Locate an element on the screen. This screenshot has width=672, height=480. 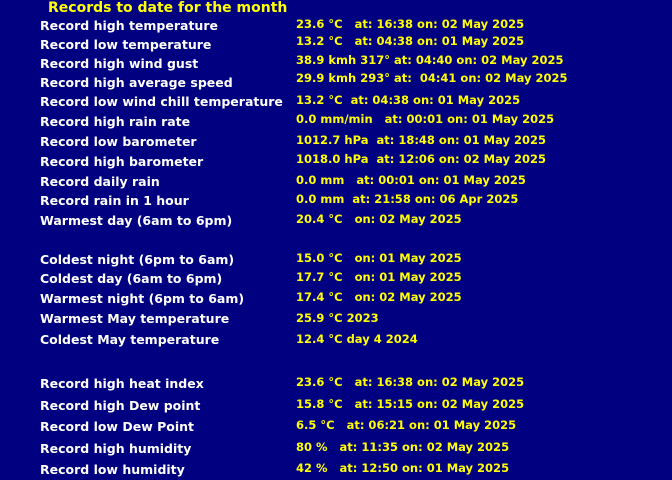
record-value: 6.5 °C at: 06:21 on: 01 May 2025 is located at coordinates (406, 425).